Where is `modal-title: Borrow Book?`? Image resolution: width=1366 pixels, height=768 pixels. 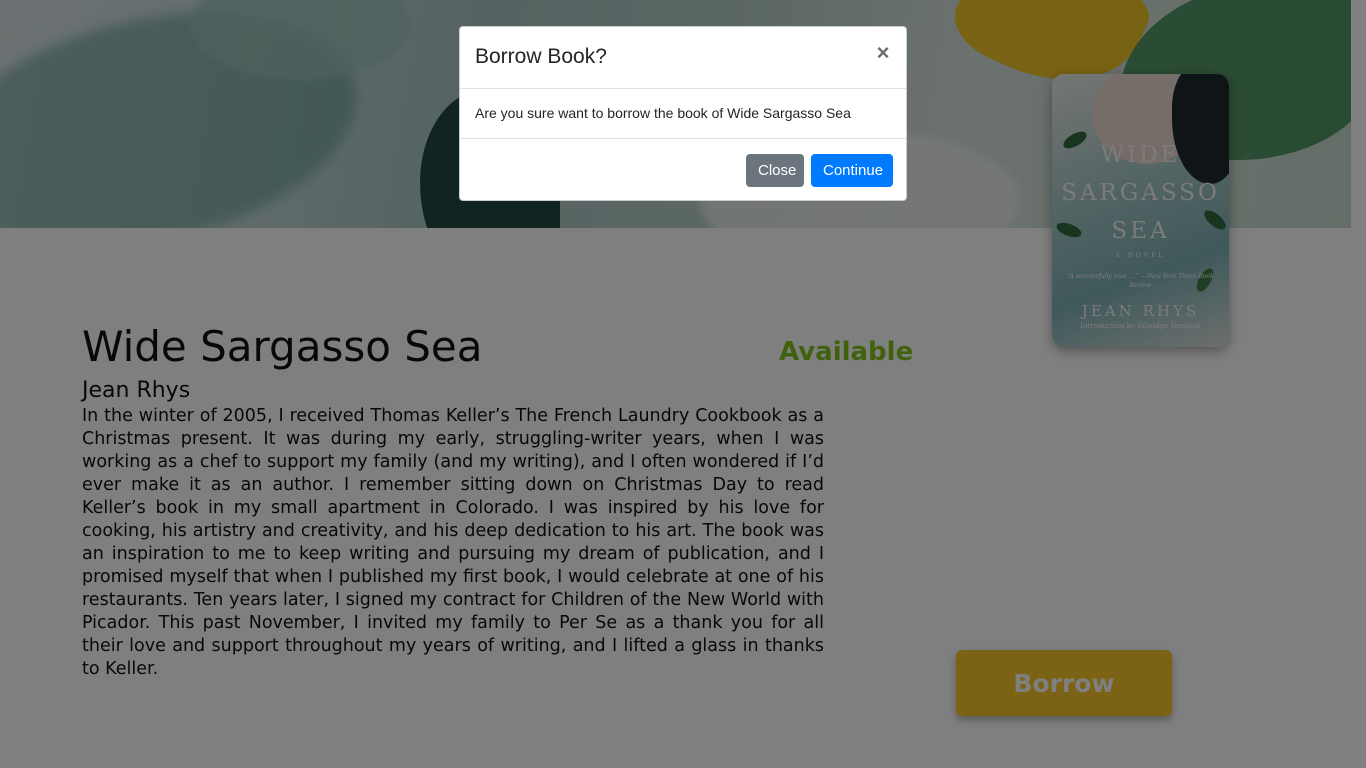 modal-title: Borrow Book? is located at coordinates (541, 56).